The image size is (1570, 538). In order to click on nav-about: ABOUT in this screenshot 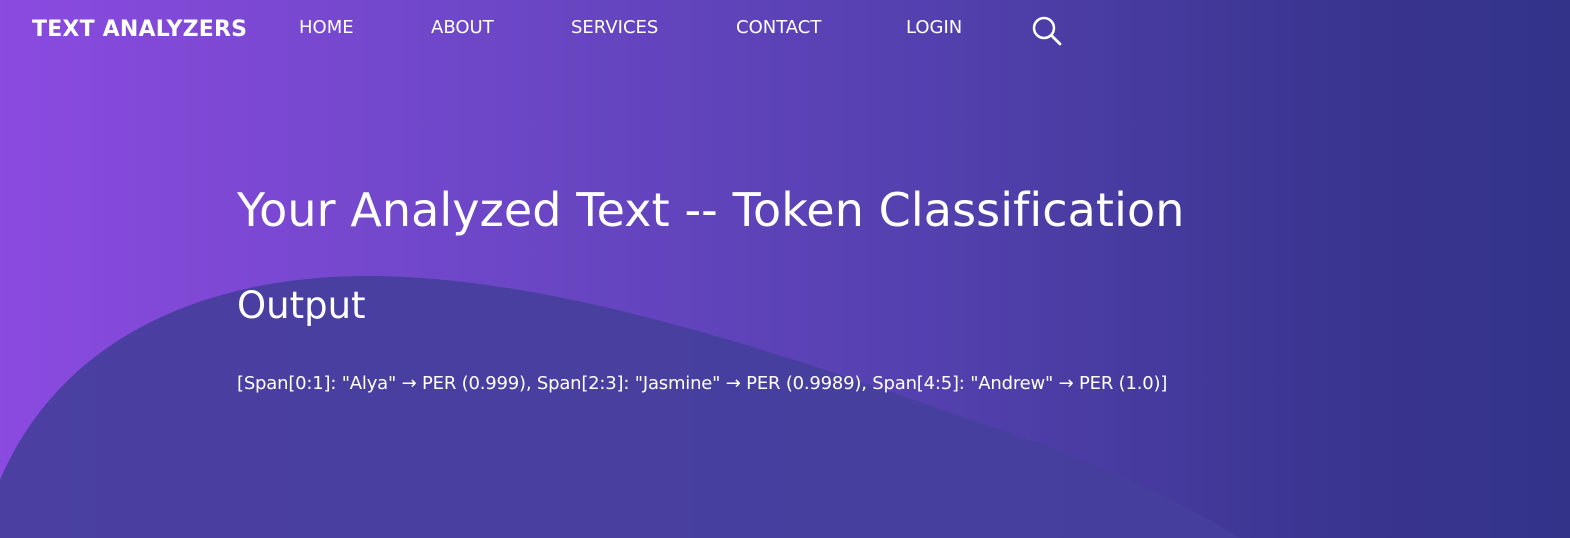, I will do `click(462, 27)`.